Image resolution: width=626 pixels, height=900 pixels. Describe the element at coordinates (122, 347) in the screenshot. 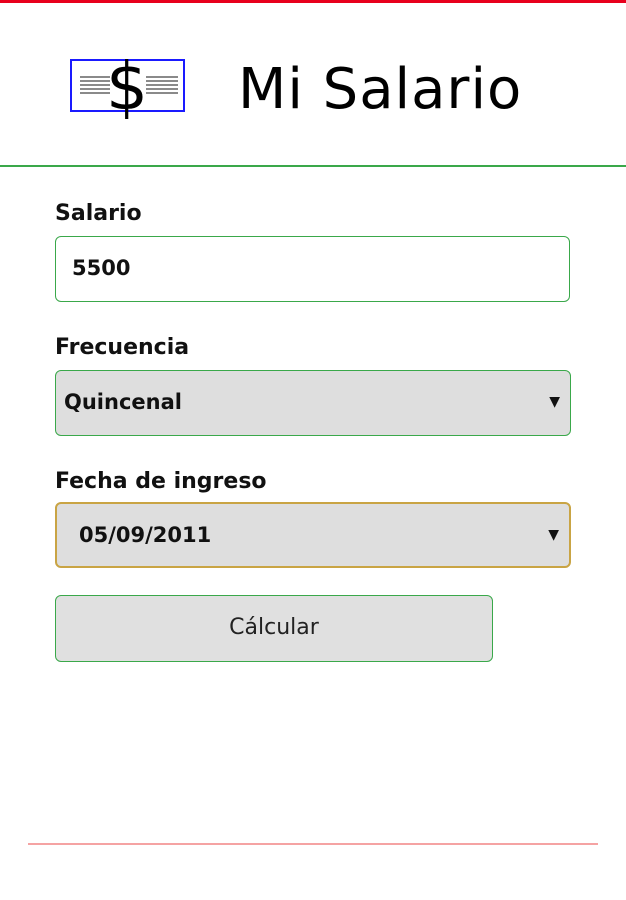

I see `frequency-label: Frecuencia` at that location.